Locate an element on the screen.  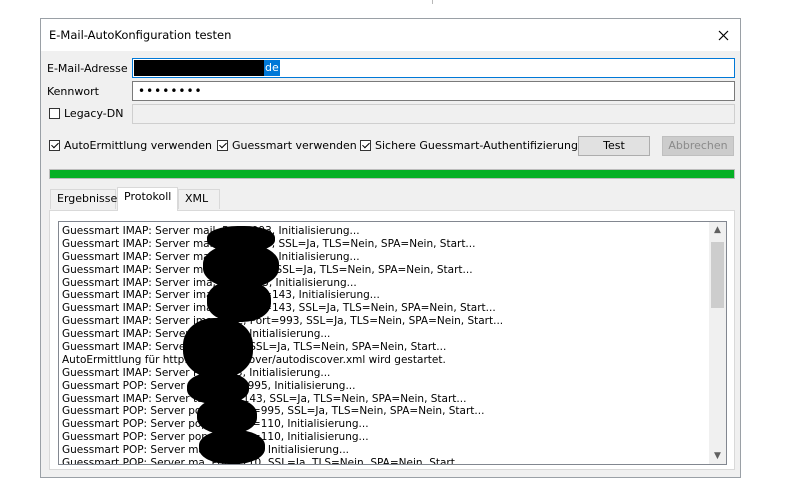
autodiscover-label: AutoErmittlung verwenden is located at coordinates (138, 145).